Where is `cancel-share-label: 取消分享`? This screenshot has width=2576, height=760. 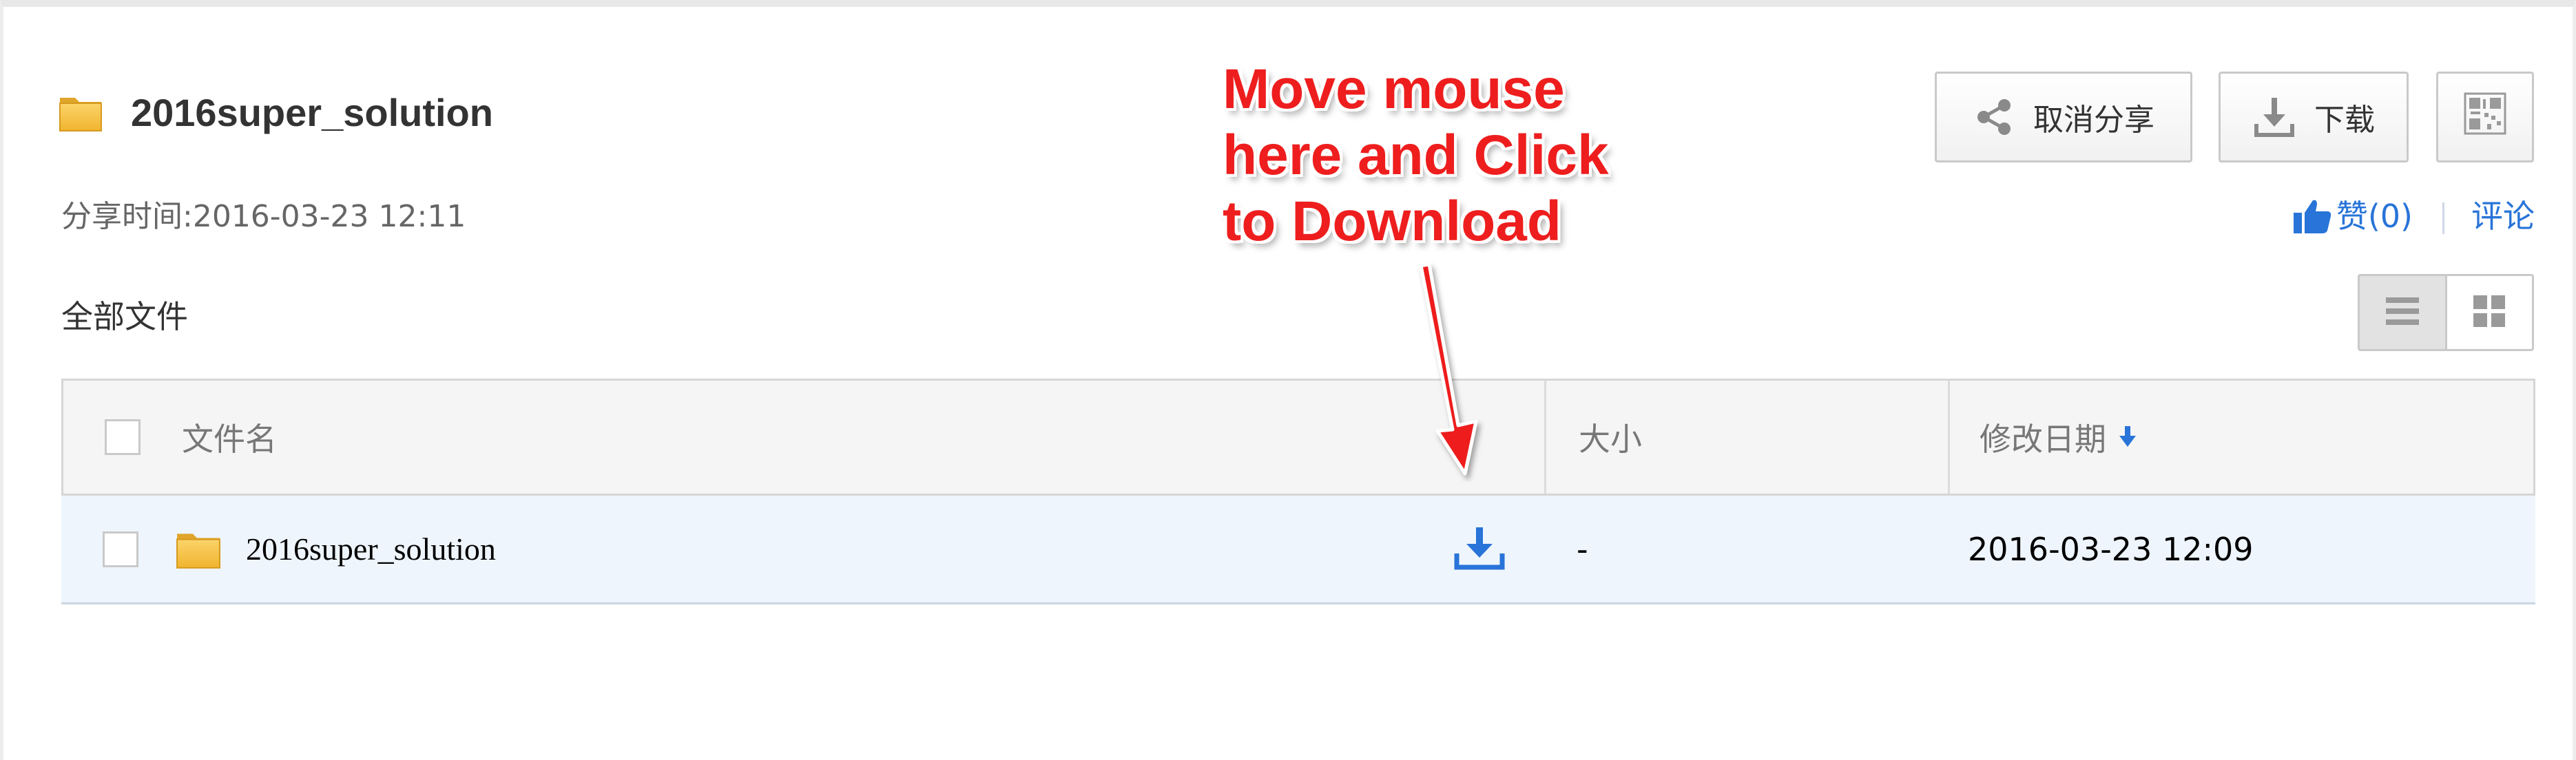
cancel-share-label: 取消分享 is located at coordinates (2093, 120).